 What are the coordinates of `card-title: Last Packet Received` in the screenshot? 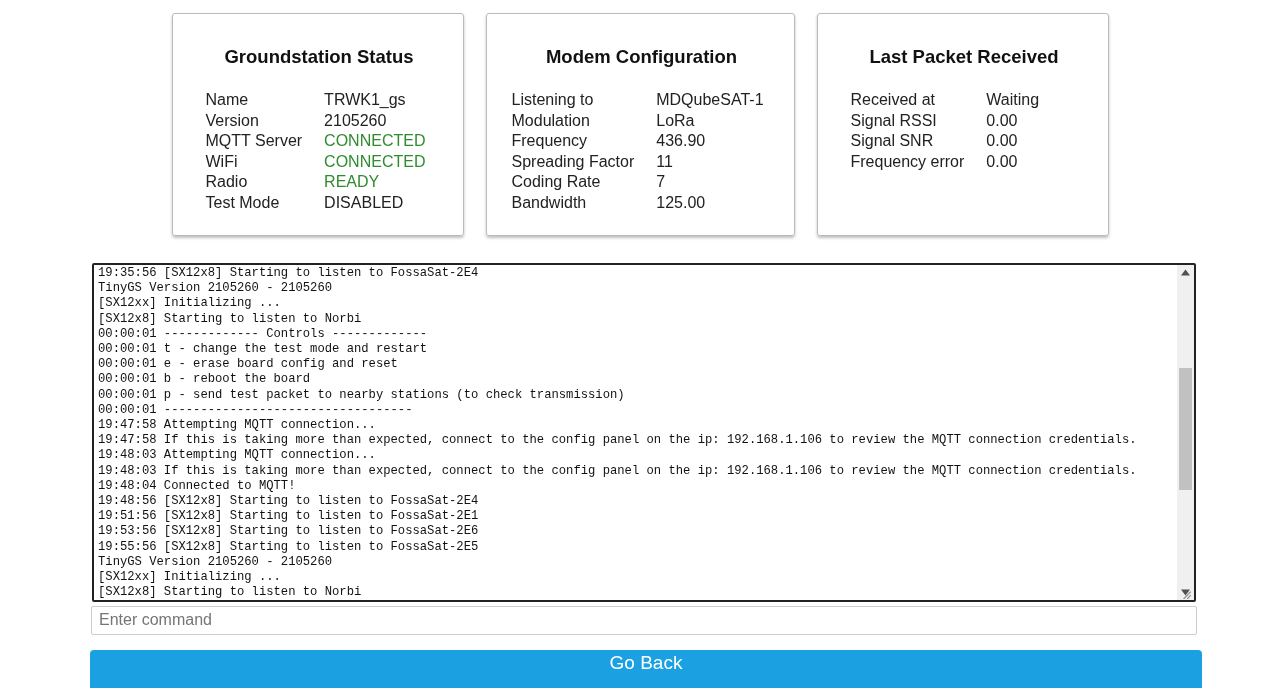 It's located at (964, 57).